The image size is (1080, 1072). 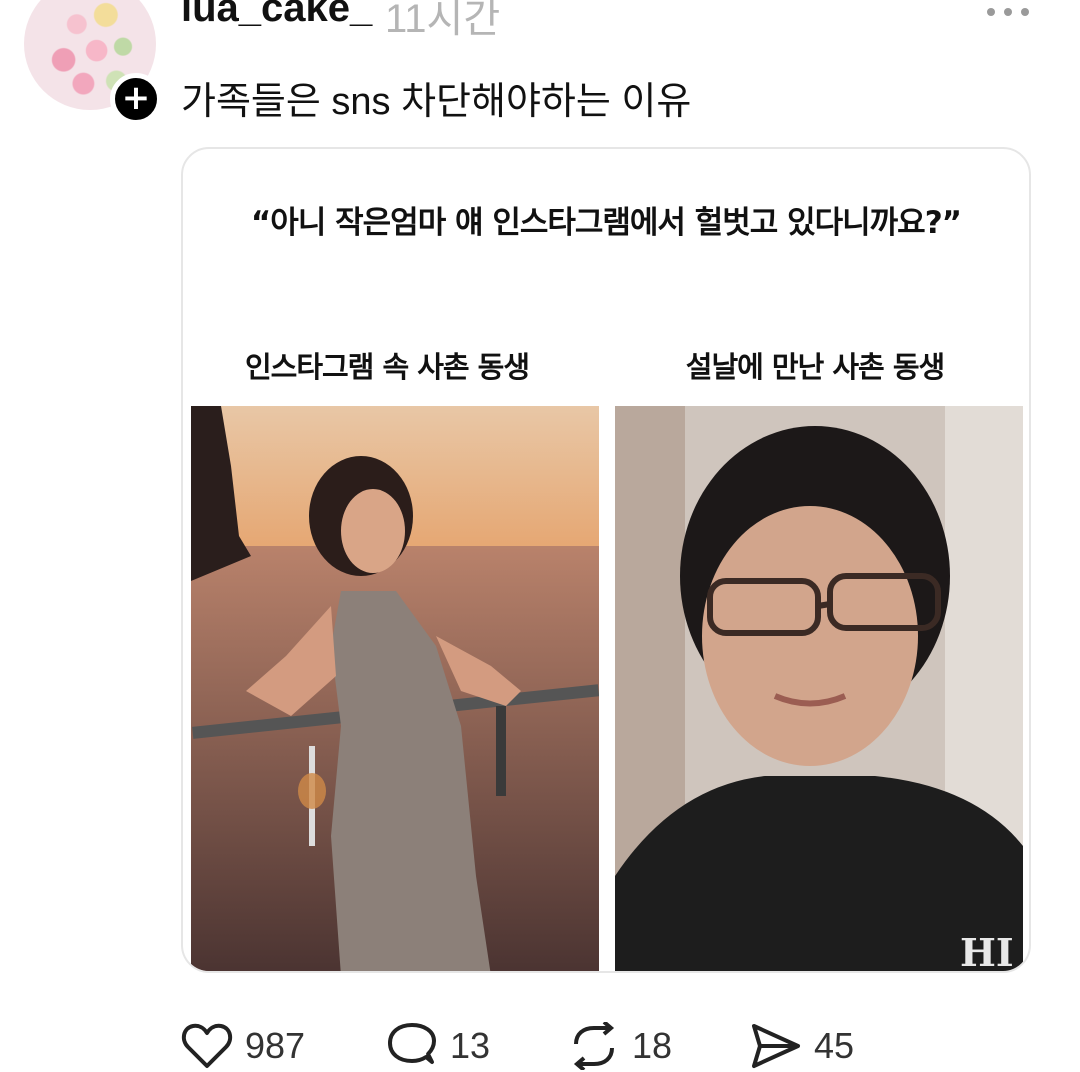 What do you see at coordinates (443, 20) in the screenshot?
I see `timestamp: 11시간` at bounding box center [443, 20].